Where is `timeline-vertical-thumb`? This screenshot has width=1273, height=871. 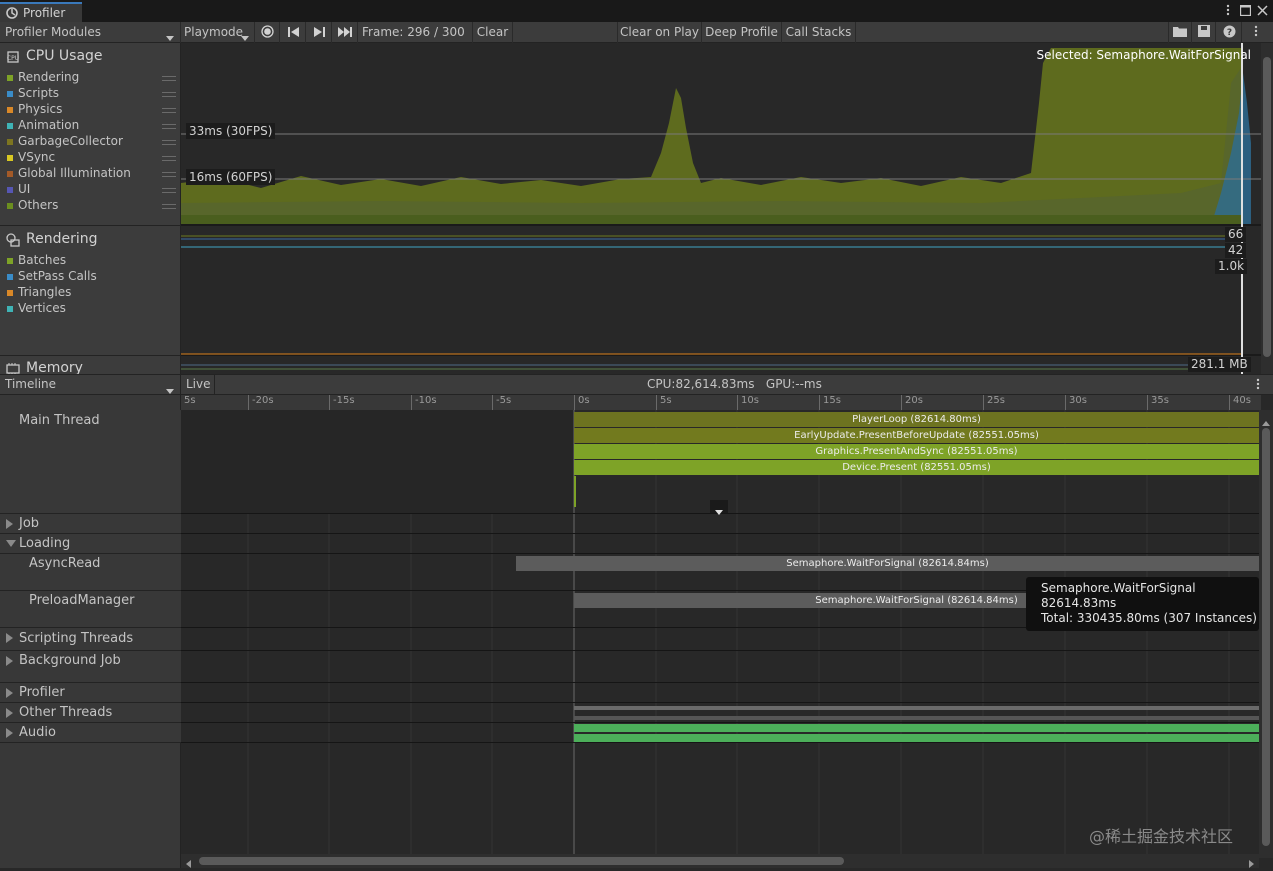 timeline-vertical-thumb is located at coordinates (1266, 637).